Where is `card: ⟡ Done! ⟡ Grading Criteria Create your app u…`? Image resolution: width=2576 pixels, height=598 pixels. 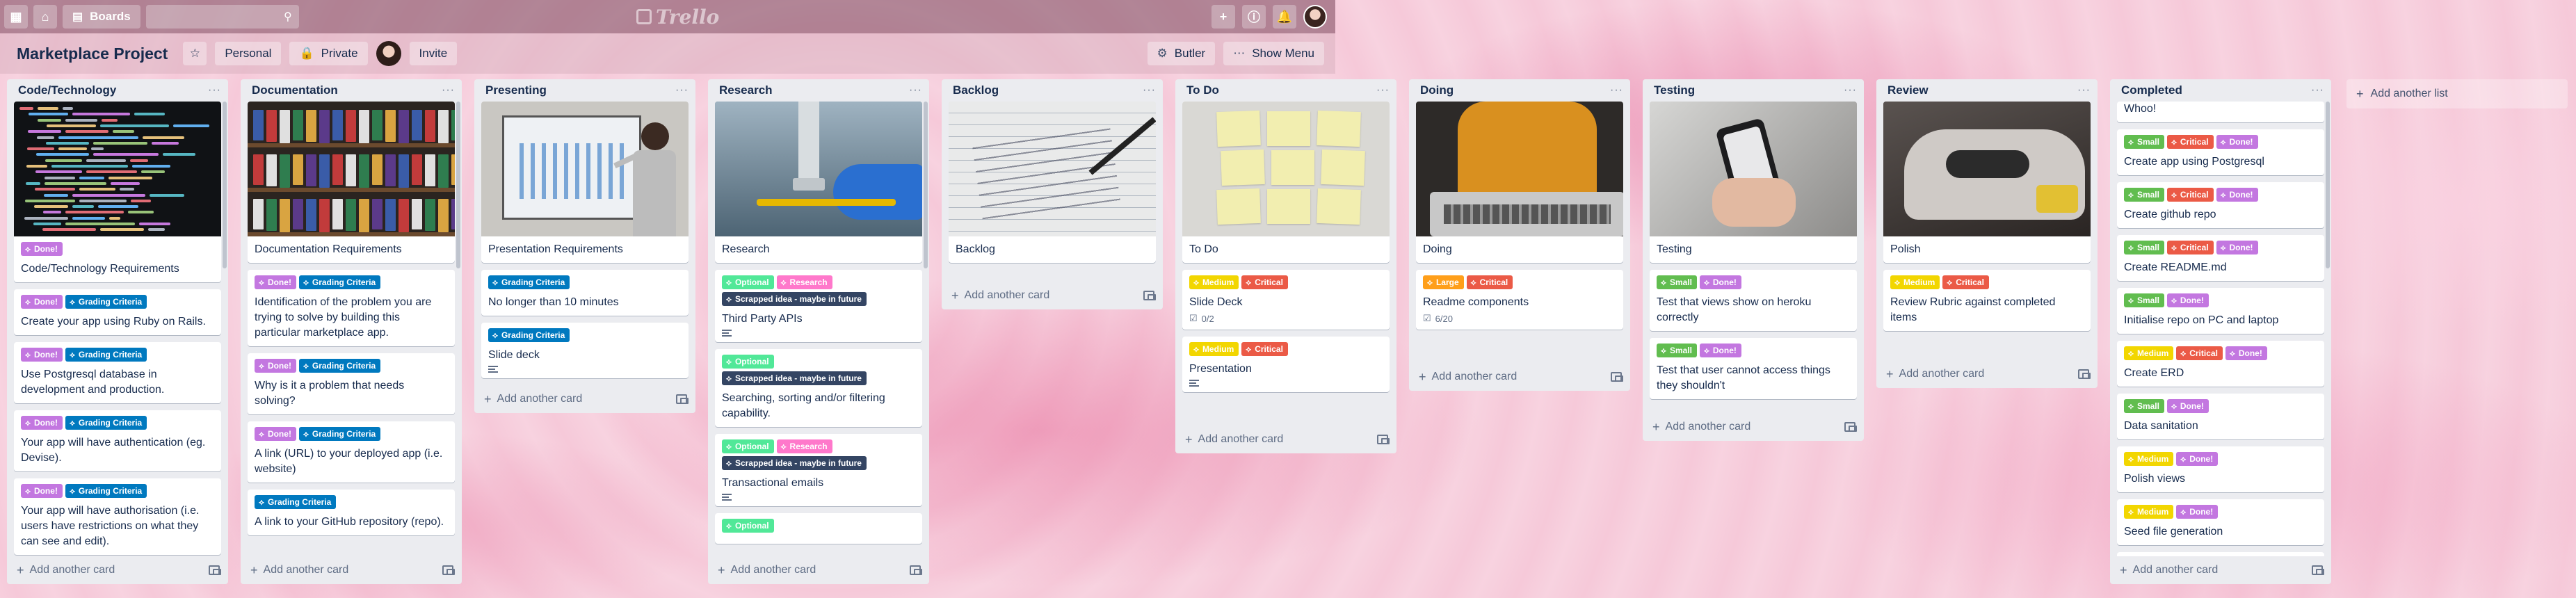 card: ⟡ Done! ⟡ Grading Criteria Create your app u… is located at coordinates (117, 312).